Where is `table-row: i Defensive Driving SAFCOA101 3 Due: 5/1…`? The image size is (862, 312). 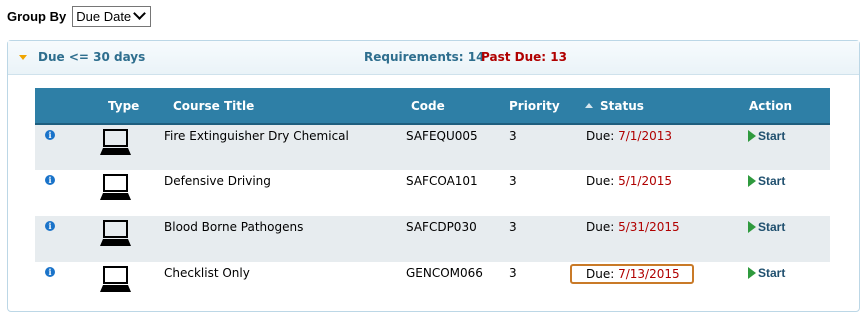
table-row: i Defensive Driving SAFCOA101 3 Due: 5/1… is located at coordinates (432, 193).